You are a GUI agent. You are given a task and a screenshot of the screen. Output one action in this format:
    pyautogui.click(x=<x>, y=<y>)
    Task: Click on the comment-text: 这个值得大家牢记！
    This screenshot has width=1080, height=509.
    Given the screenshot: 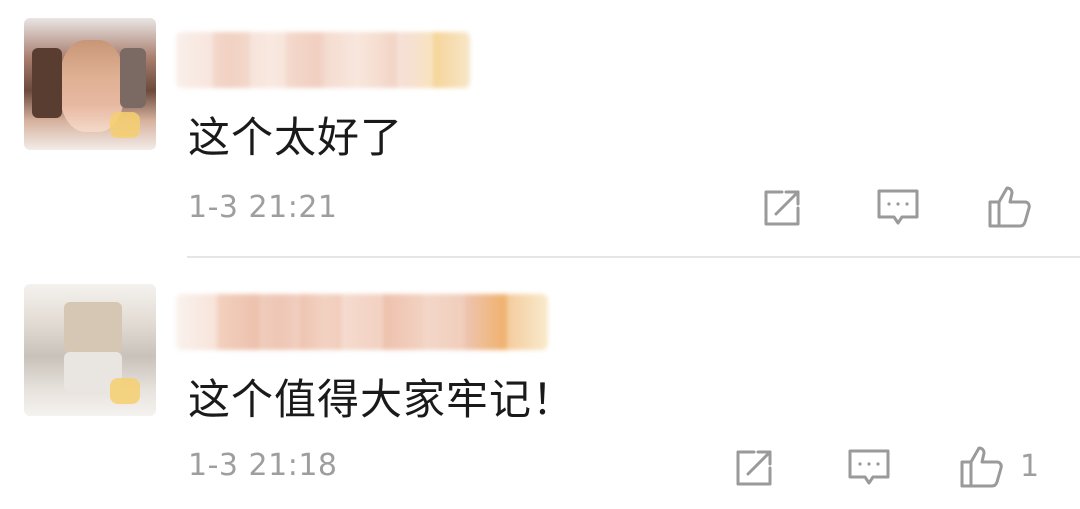 What is the action you would take?
    pyautogui.click(x=382, y=399)
    